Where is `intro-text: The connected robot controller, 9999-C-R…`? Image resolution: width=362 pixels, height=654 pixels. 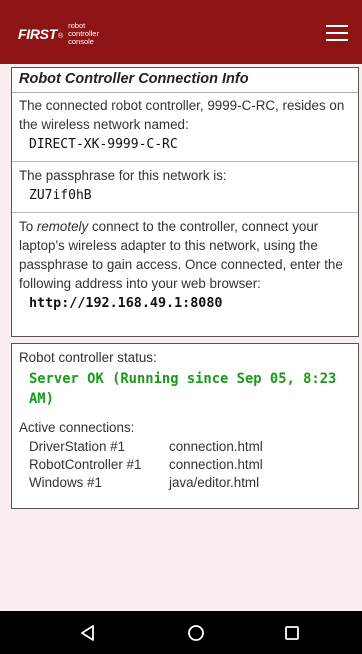 intro-text: The connected robot controller, 9999-C-R… is located at coordinates (185, 115).